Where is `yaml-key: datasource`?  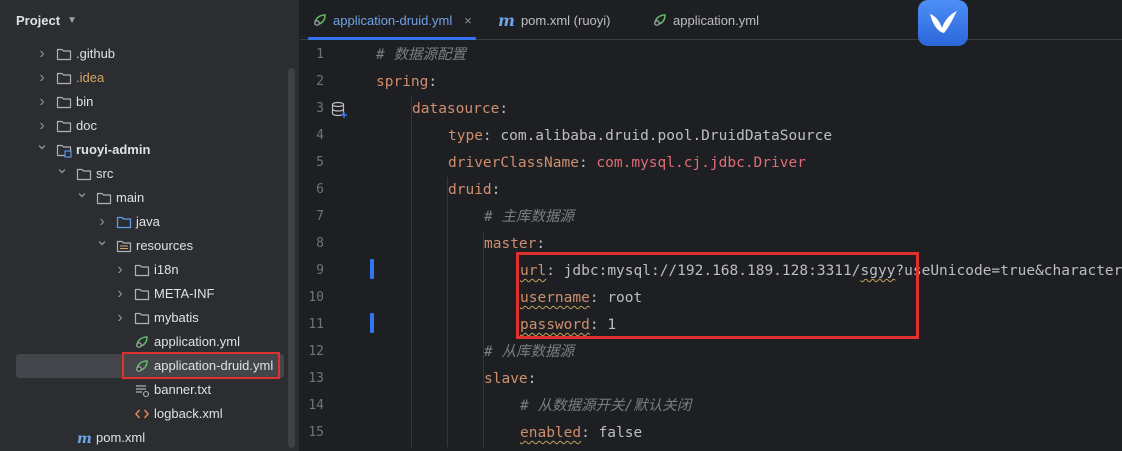 yaml-key: datasource is located at coordinates (456, 109).